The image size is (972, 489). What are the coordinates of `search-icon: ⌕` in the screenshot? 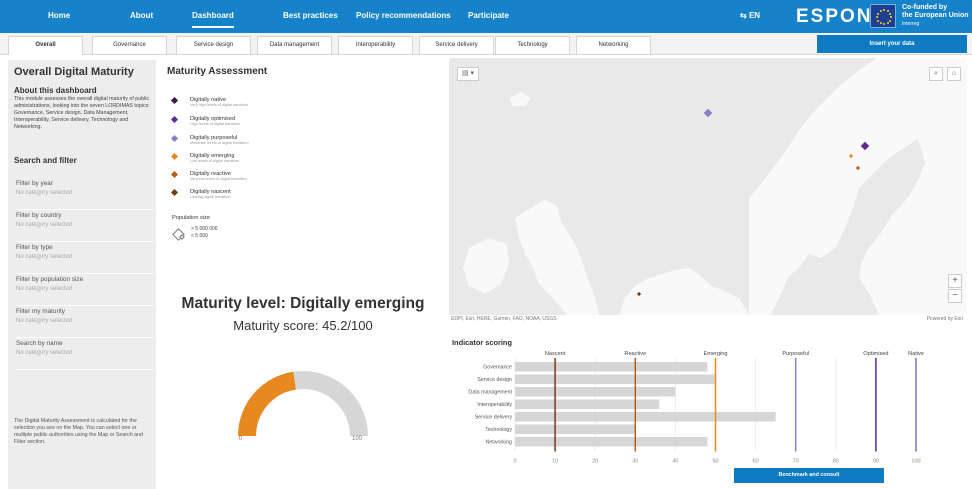 It's located at (936, 73).